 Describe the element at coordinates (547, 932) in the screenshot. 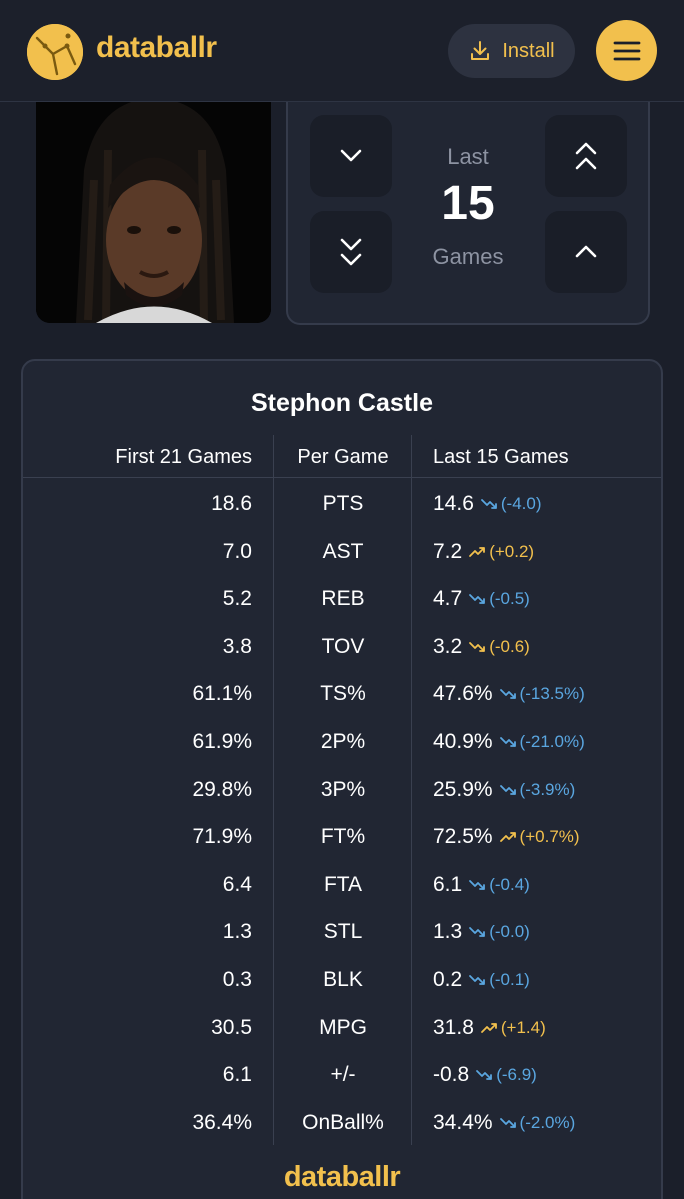

I see `last-games-cell: 1.3 (-0.0)` at that location.